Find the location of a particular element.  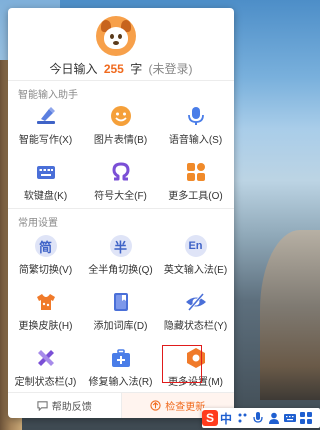

eye-hidden-icon is located at coordinates (195, 302).